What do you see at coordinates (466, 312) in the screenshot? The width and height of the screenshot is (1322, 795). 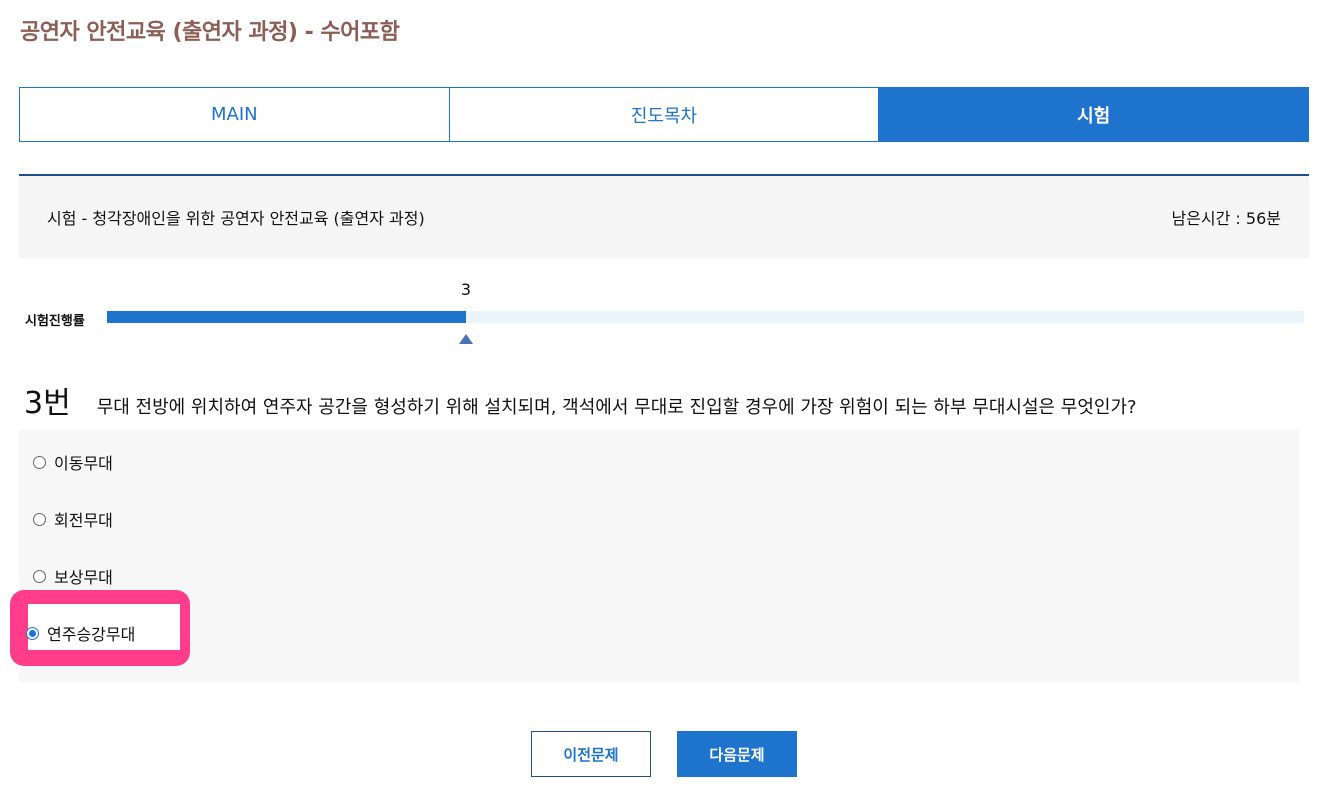 I see `progress-marker: 3` at bounding box center [466, 312].